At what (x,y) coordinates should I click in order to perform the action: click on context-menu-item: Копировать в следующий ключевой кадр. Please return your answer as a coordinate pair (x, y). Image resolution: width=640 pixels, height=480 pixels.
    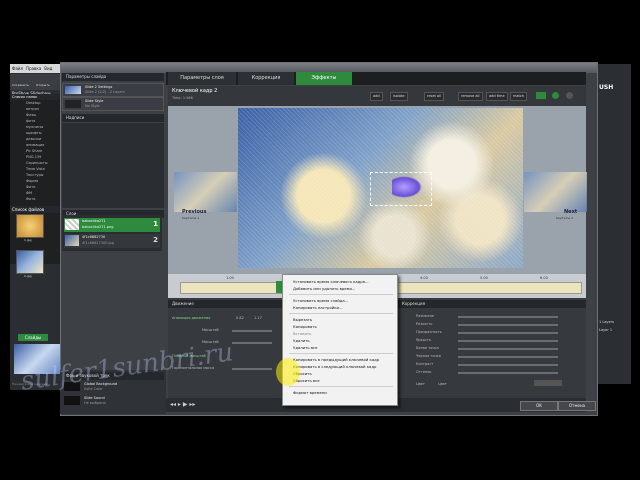
    Looking at the image, I should click on (340, 366).